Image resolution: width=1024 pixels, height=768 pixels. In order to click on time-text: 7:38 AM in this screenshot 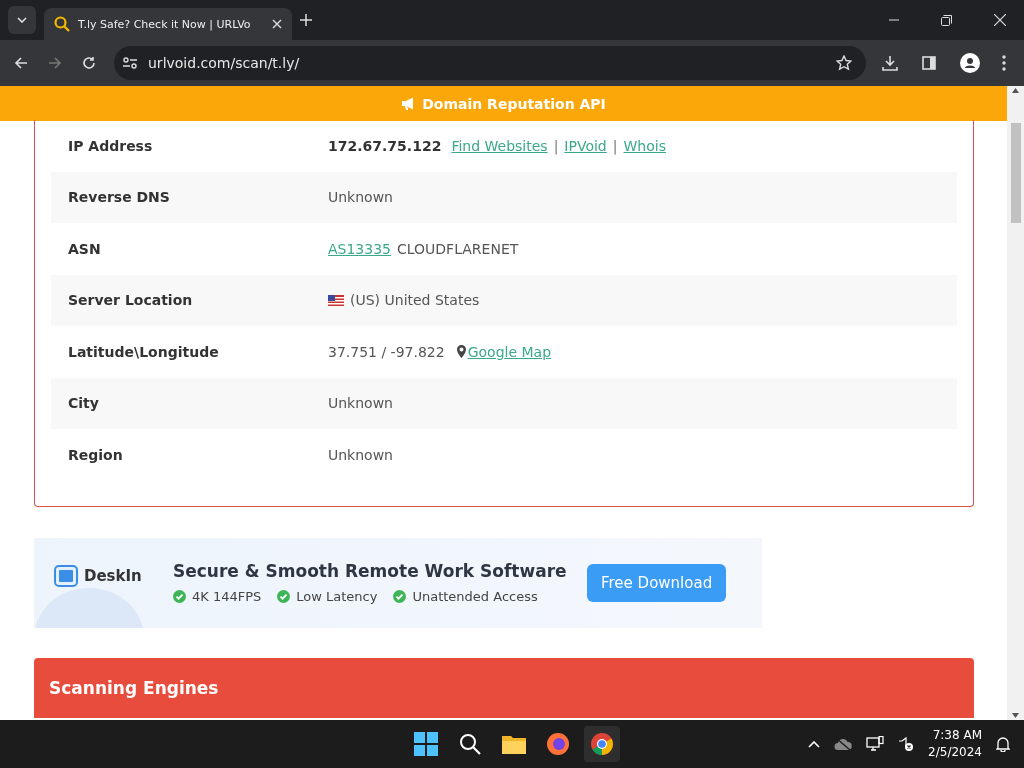, I will do `click(957, 735)`.